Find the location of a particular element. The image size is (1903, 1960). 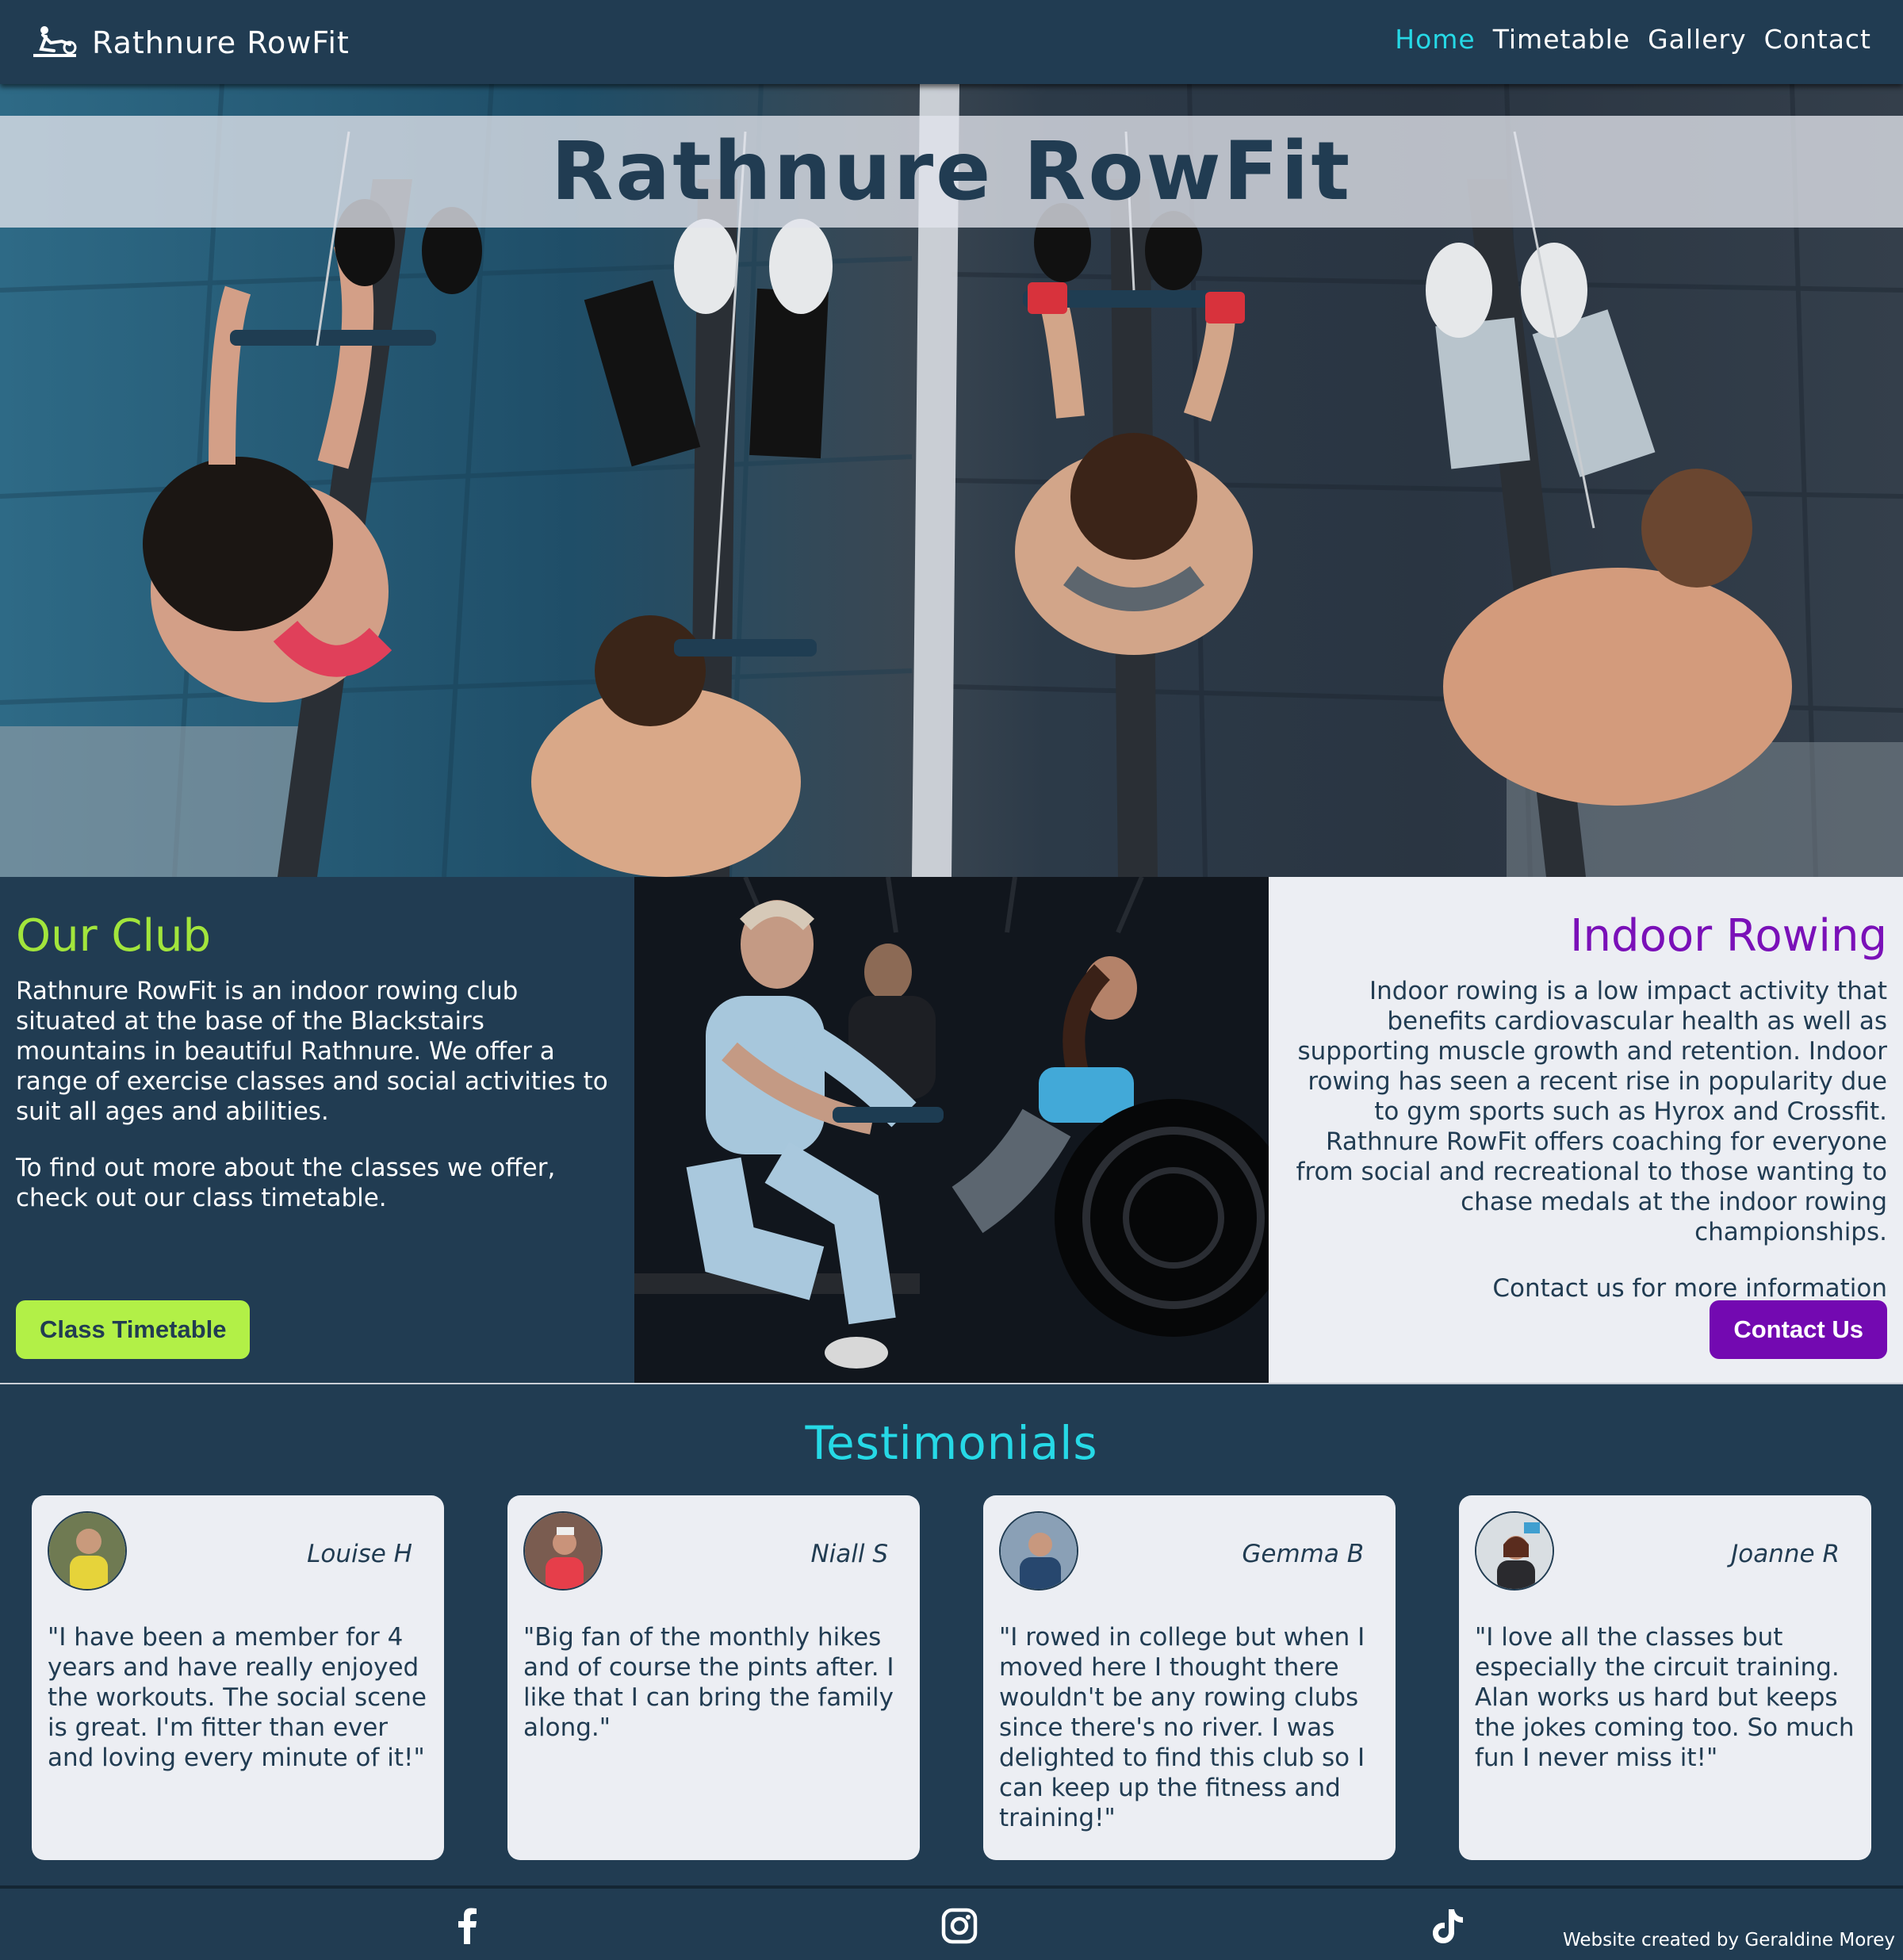

our-club-heading: Our Club is located at coordinates (114, 936).